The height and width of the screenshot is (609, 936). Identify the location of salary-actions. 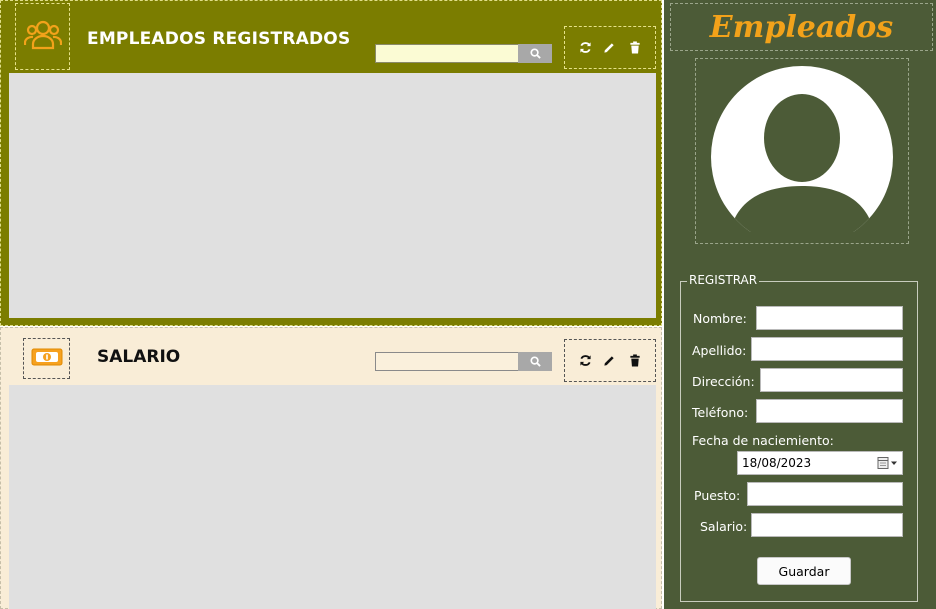
(610, 360).